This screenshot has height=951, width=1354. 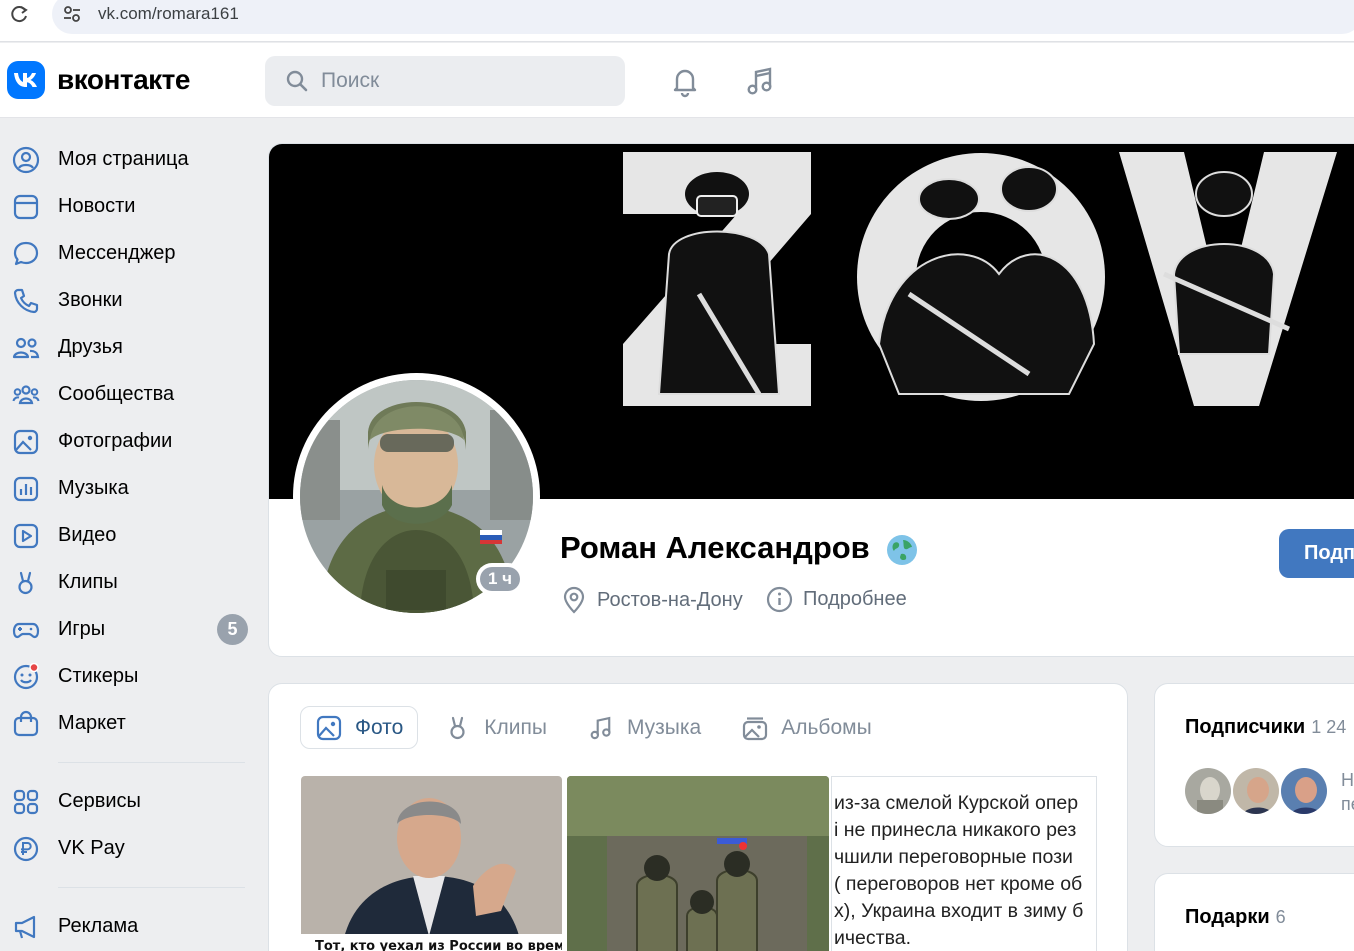 What do you see at coordinates (956, 803) in the screenshot?
I see `post-line: из-за смелой Курской опер` at bounding box center [956, 803].